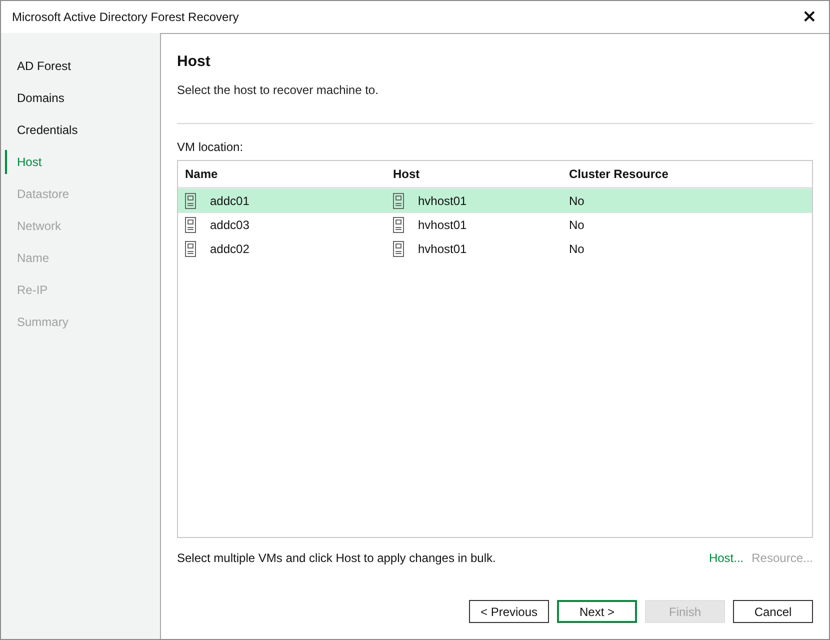  Describe the element at coordinates (125, 17) in the screenshot. I see `window-title: Microsoft Active Directory Forest Recovery` at that location.